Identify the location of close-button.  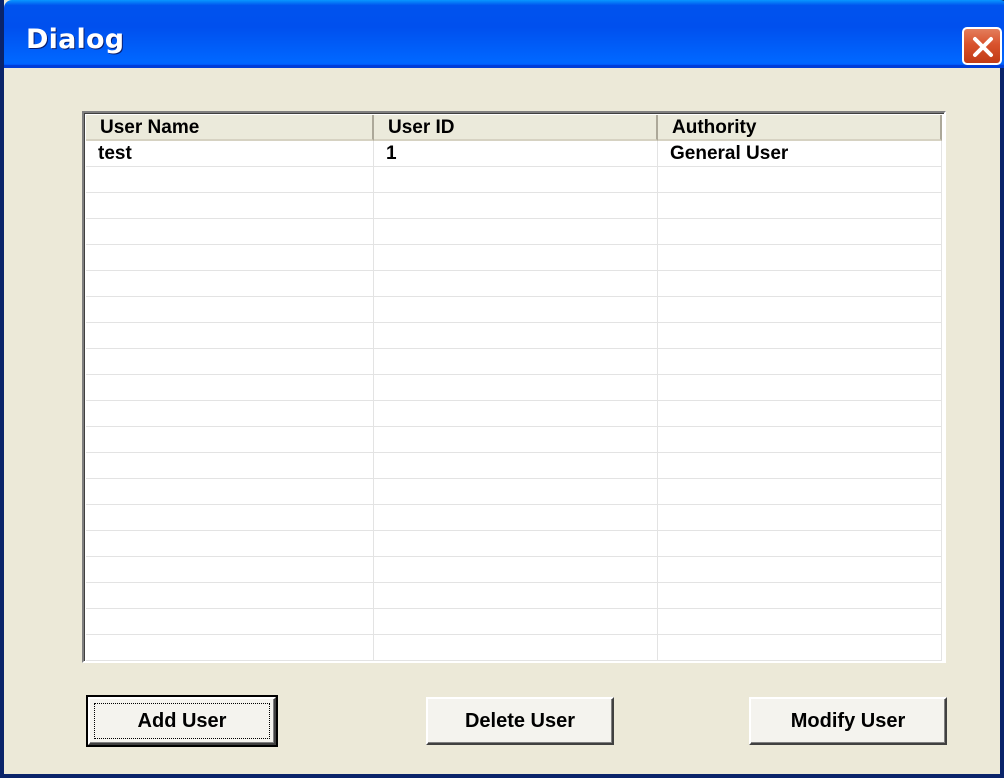
(982, 46).